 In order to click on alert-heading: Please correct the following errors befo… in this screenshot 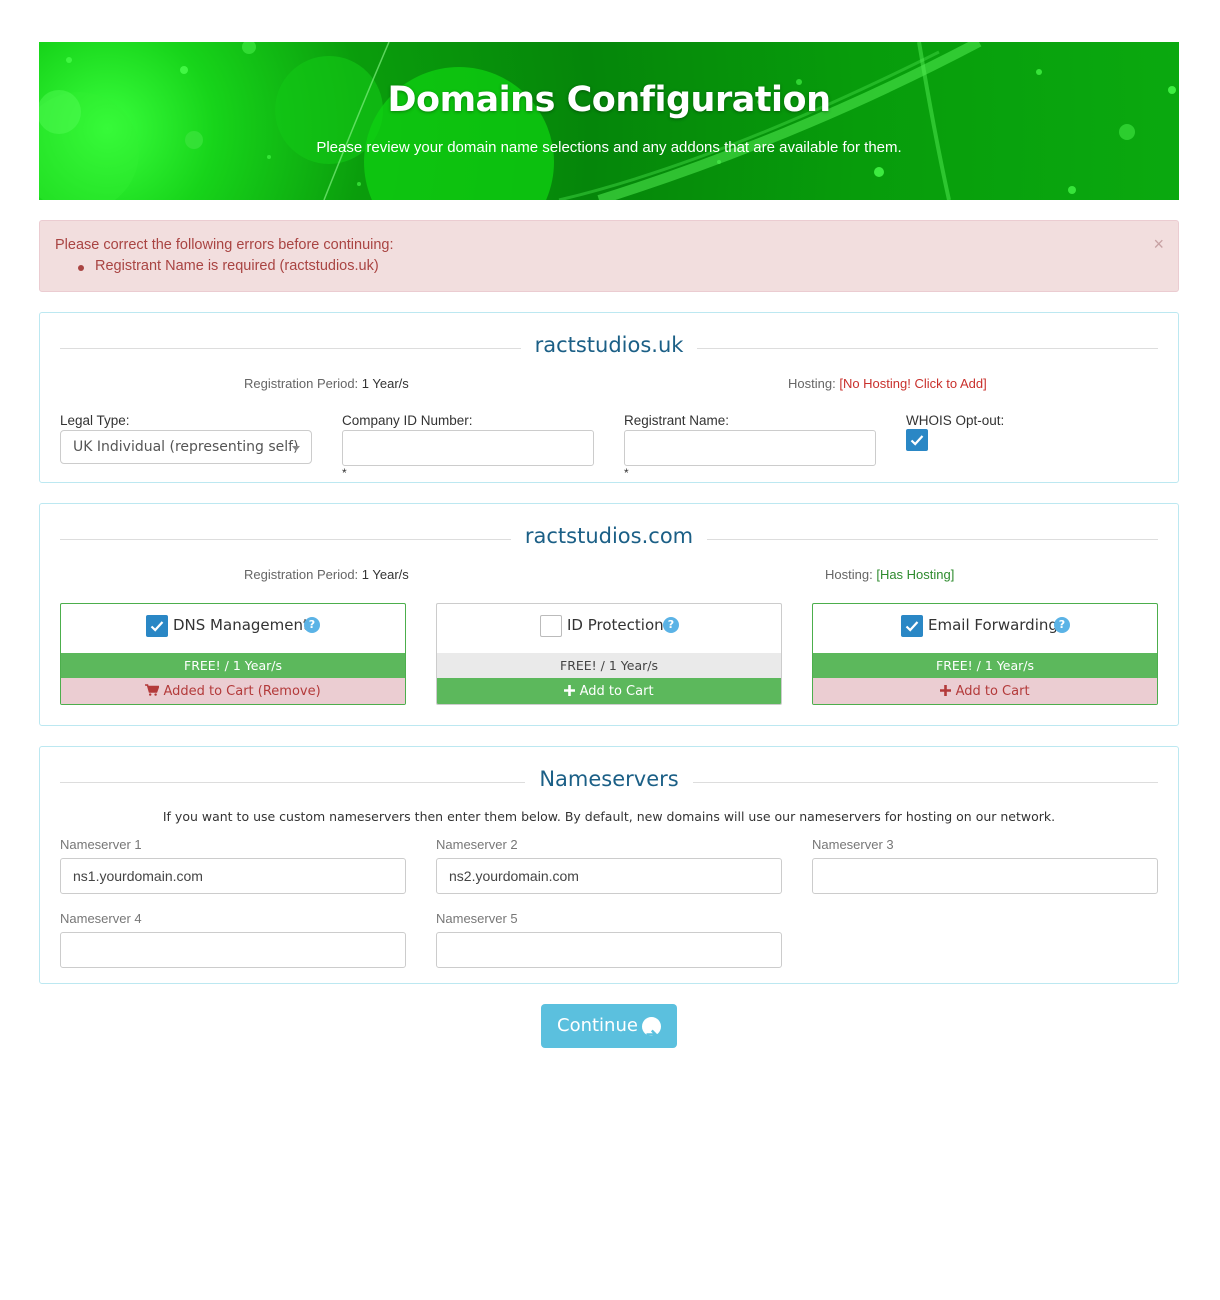, I will do `click(224, 245)`.